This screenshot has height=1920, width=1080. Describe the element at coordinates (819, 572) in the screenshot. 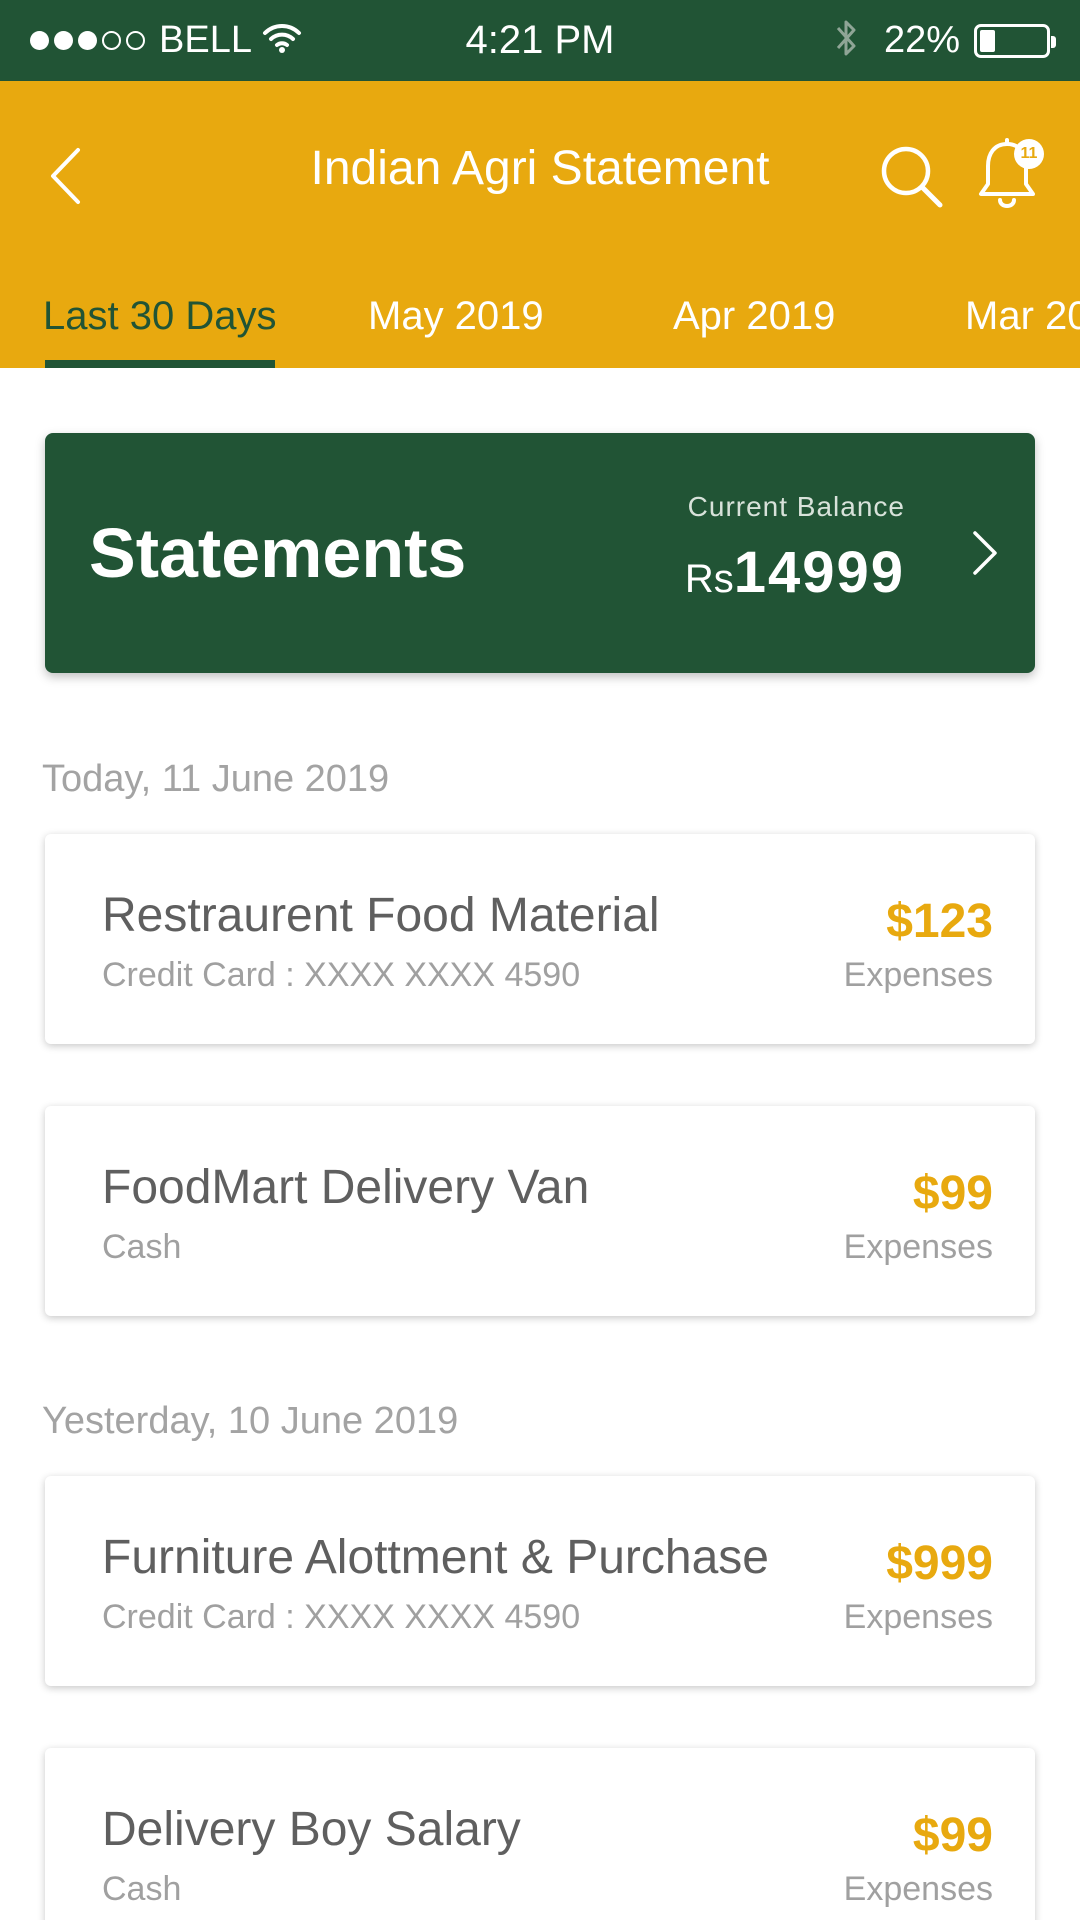

I see `balance-amount: 14999` at that location.